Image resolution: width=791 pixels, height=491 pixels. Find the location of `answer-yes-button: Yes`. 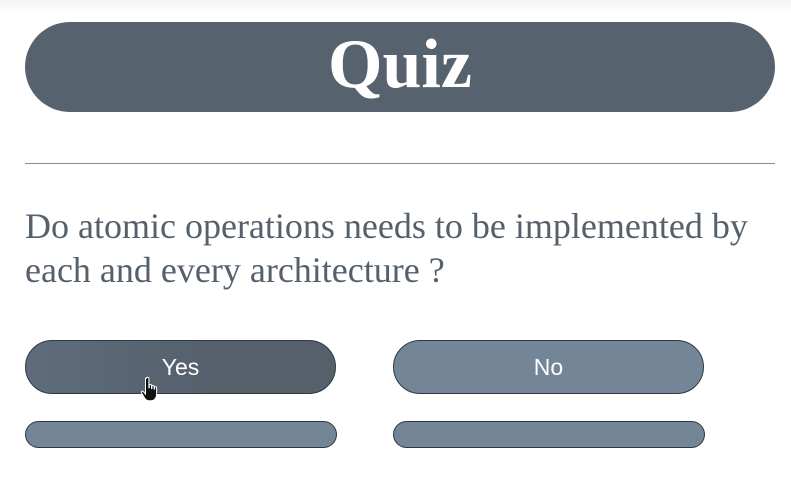

answer-yes-button: Yes is located at coordinates (180, 367).